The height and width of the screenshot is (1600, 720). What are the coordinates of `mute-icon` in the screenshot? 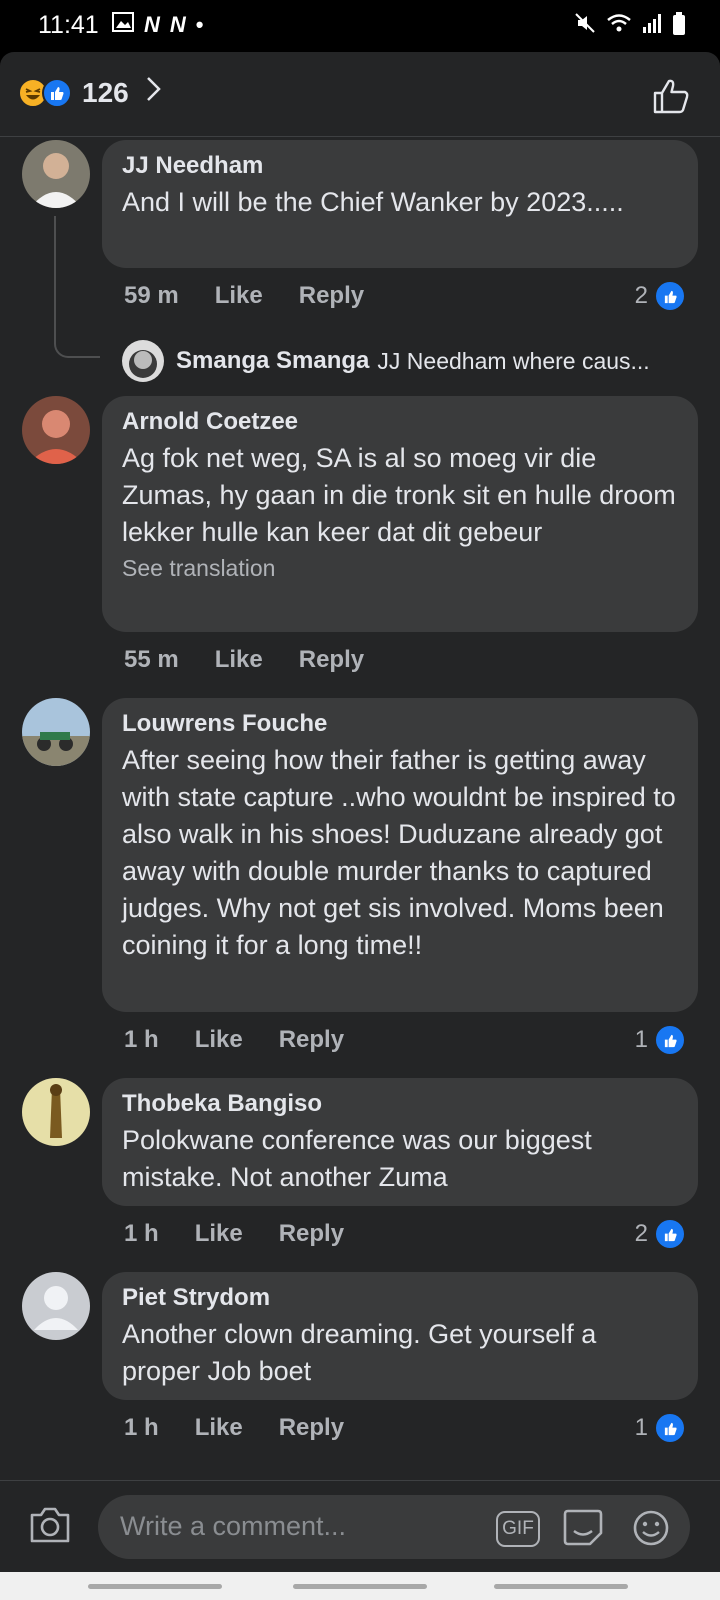 It's located at (585, 27).